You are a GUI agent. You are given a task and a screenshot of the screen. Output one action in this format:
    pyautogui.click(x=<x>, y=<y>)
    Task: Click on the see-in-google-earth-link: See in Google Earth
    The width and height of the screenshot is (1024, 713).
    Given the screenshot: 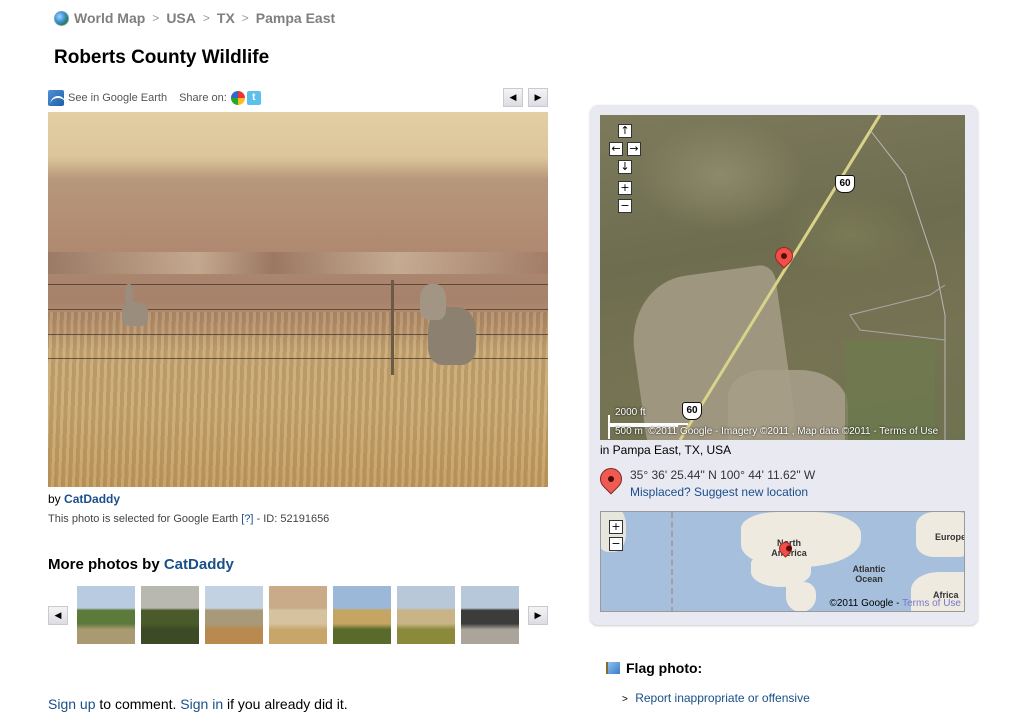 What is the action you would take?
    pyautogui.click(x=117, y=98)
    